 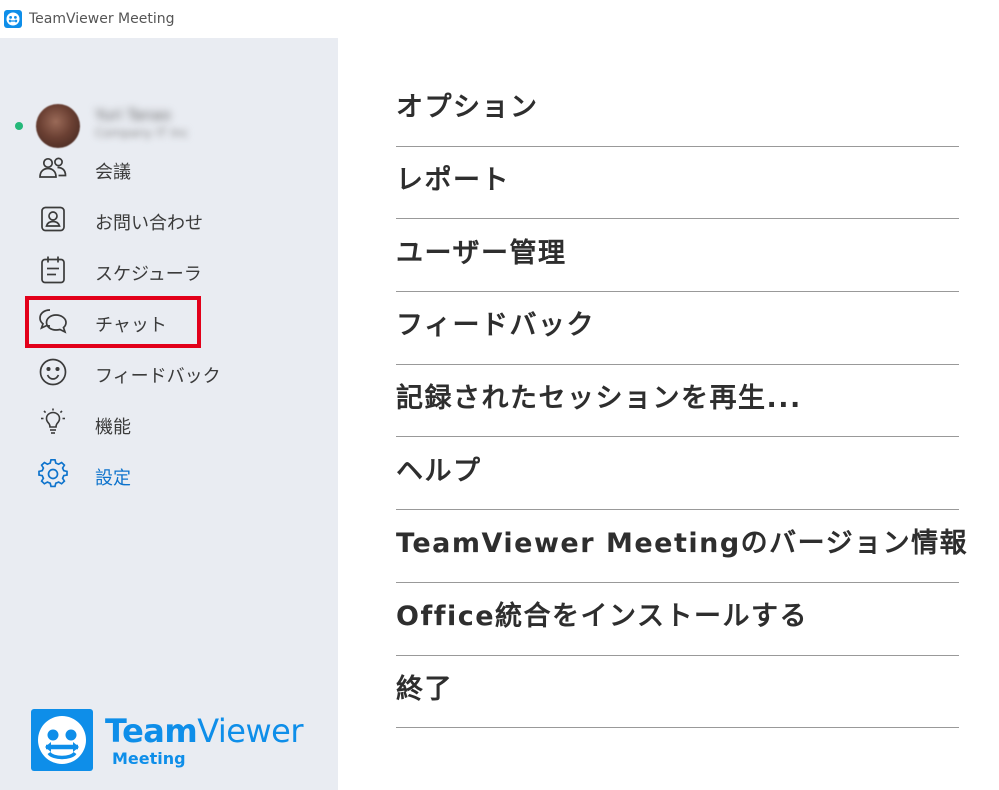 I want to click on sidebar-item-features: 機能, so click(x=169, y=423).